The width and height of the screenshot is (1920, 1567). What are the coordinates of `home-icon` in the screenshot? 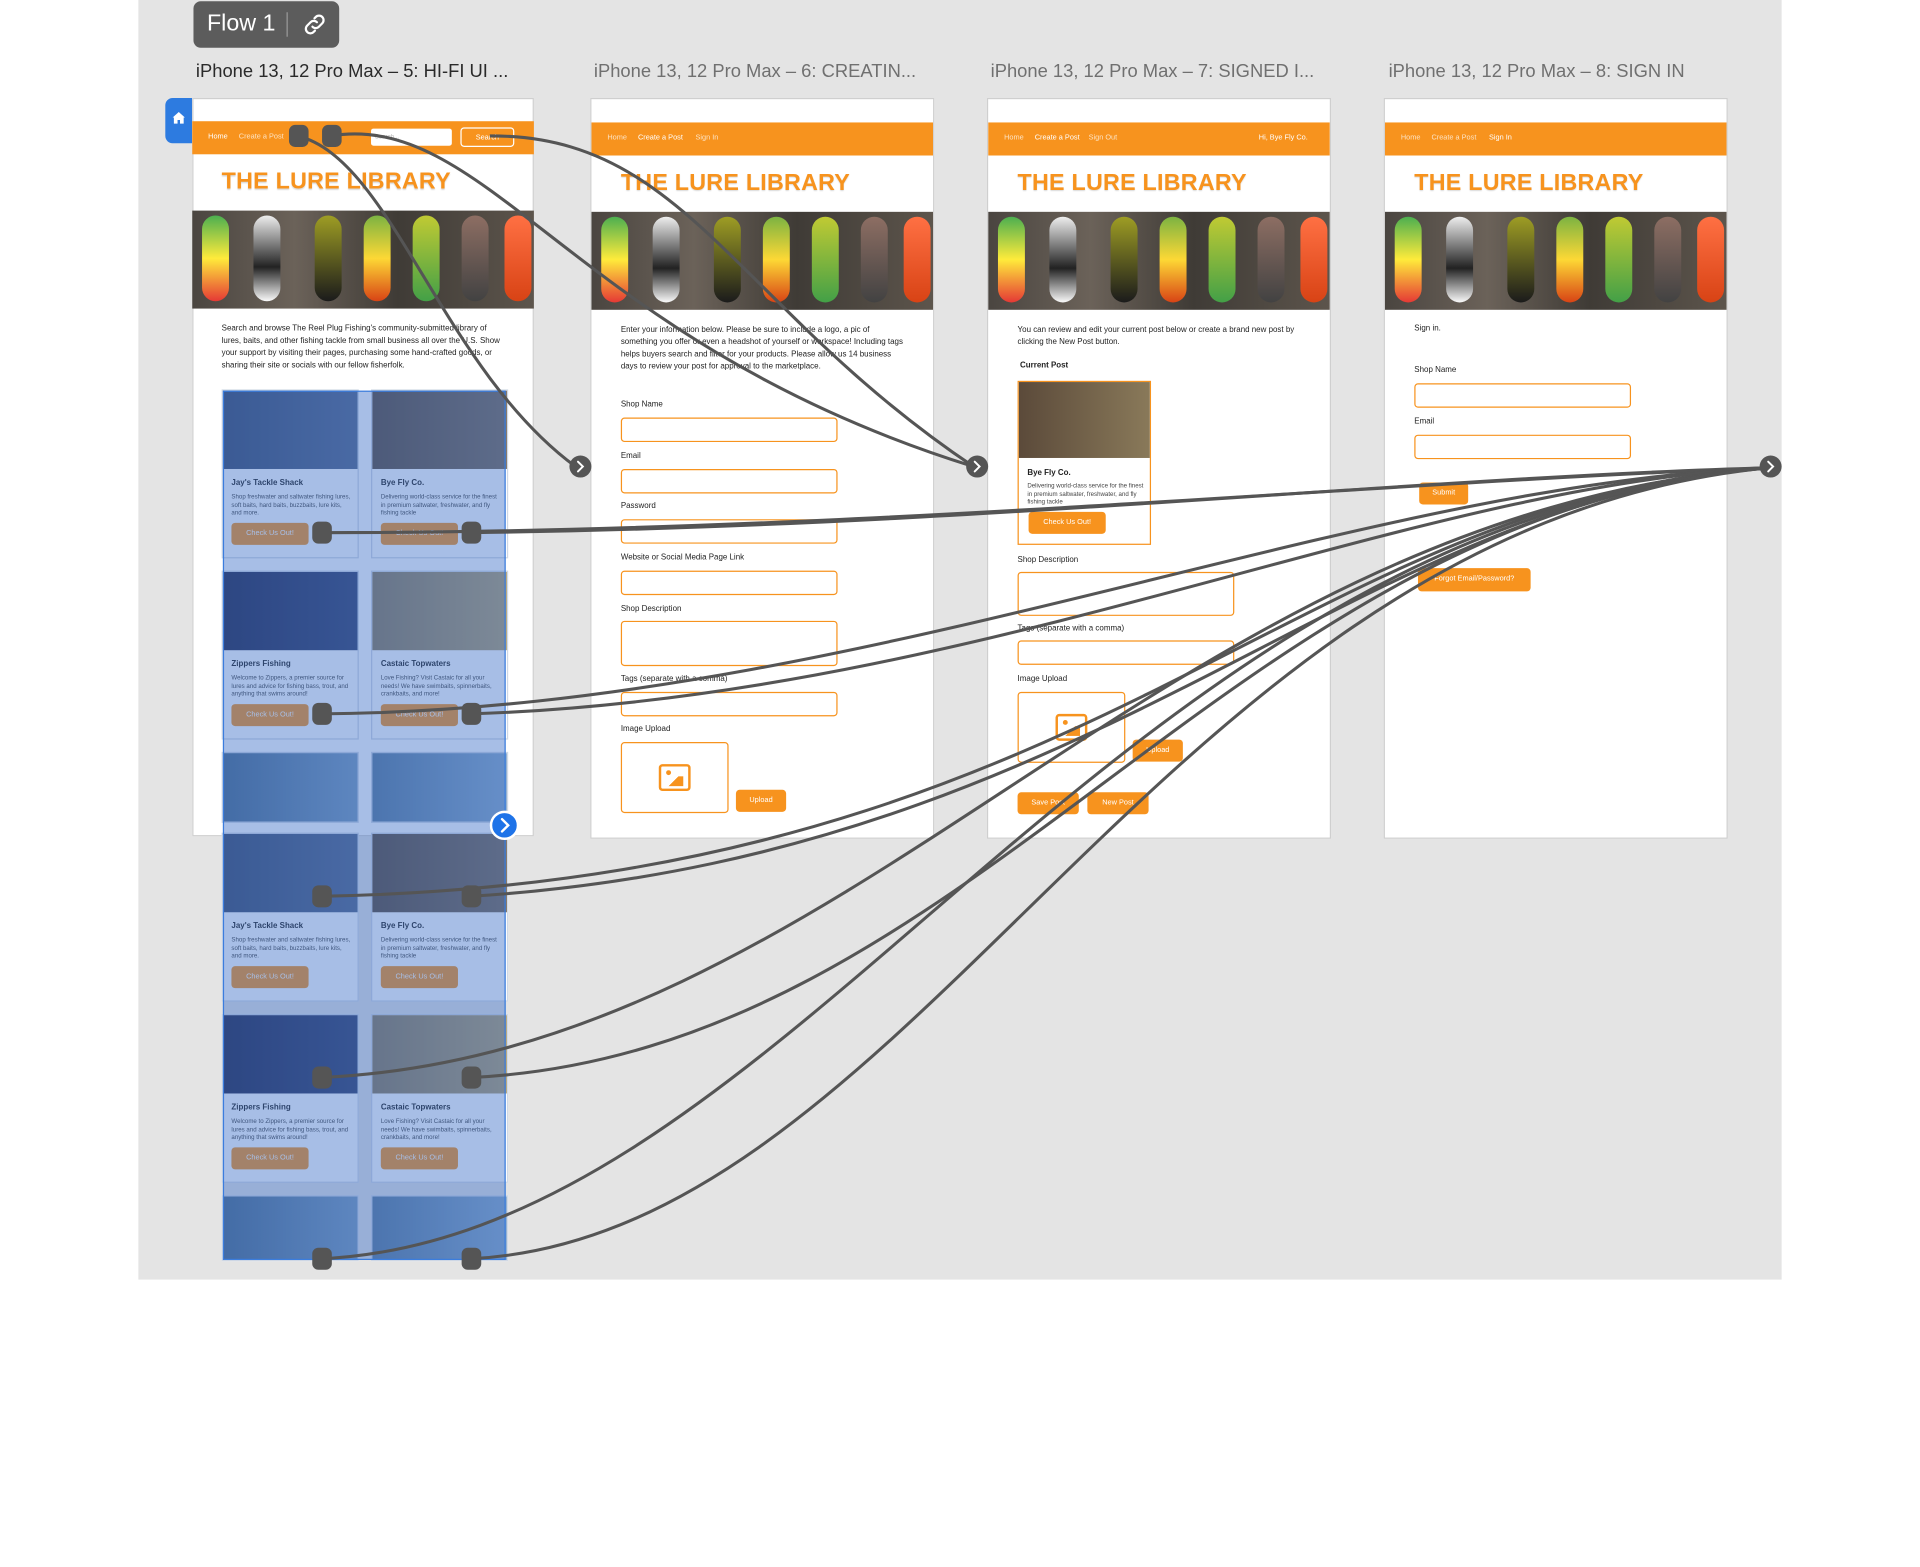 It's located at (178, 118).